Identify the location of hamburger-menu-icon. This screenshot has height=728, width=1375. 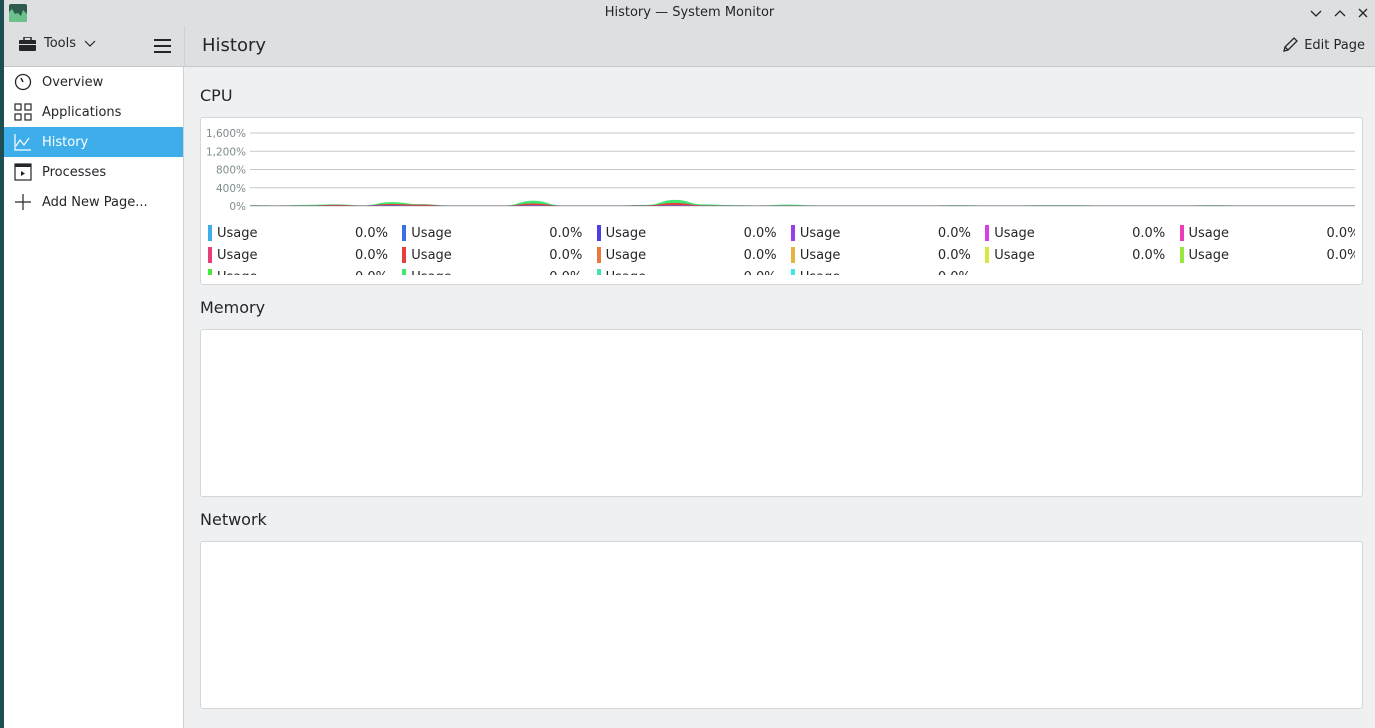
(162, 46).